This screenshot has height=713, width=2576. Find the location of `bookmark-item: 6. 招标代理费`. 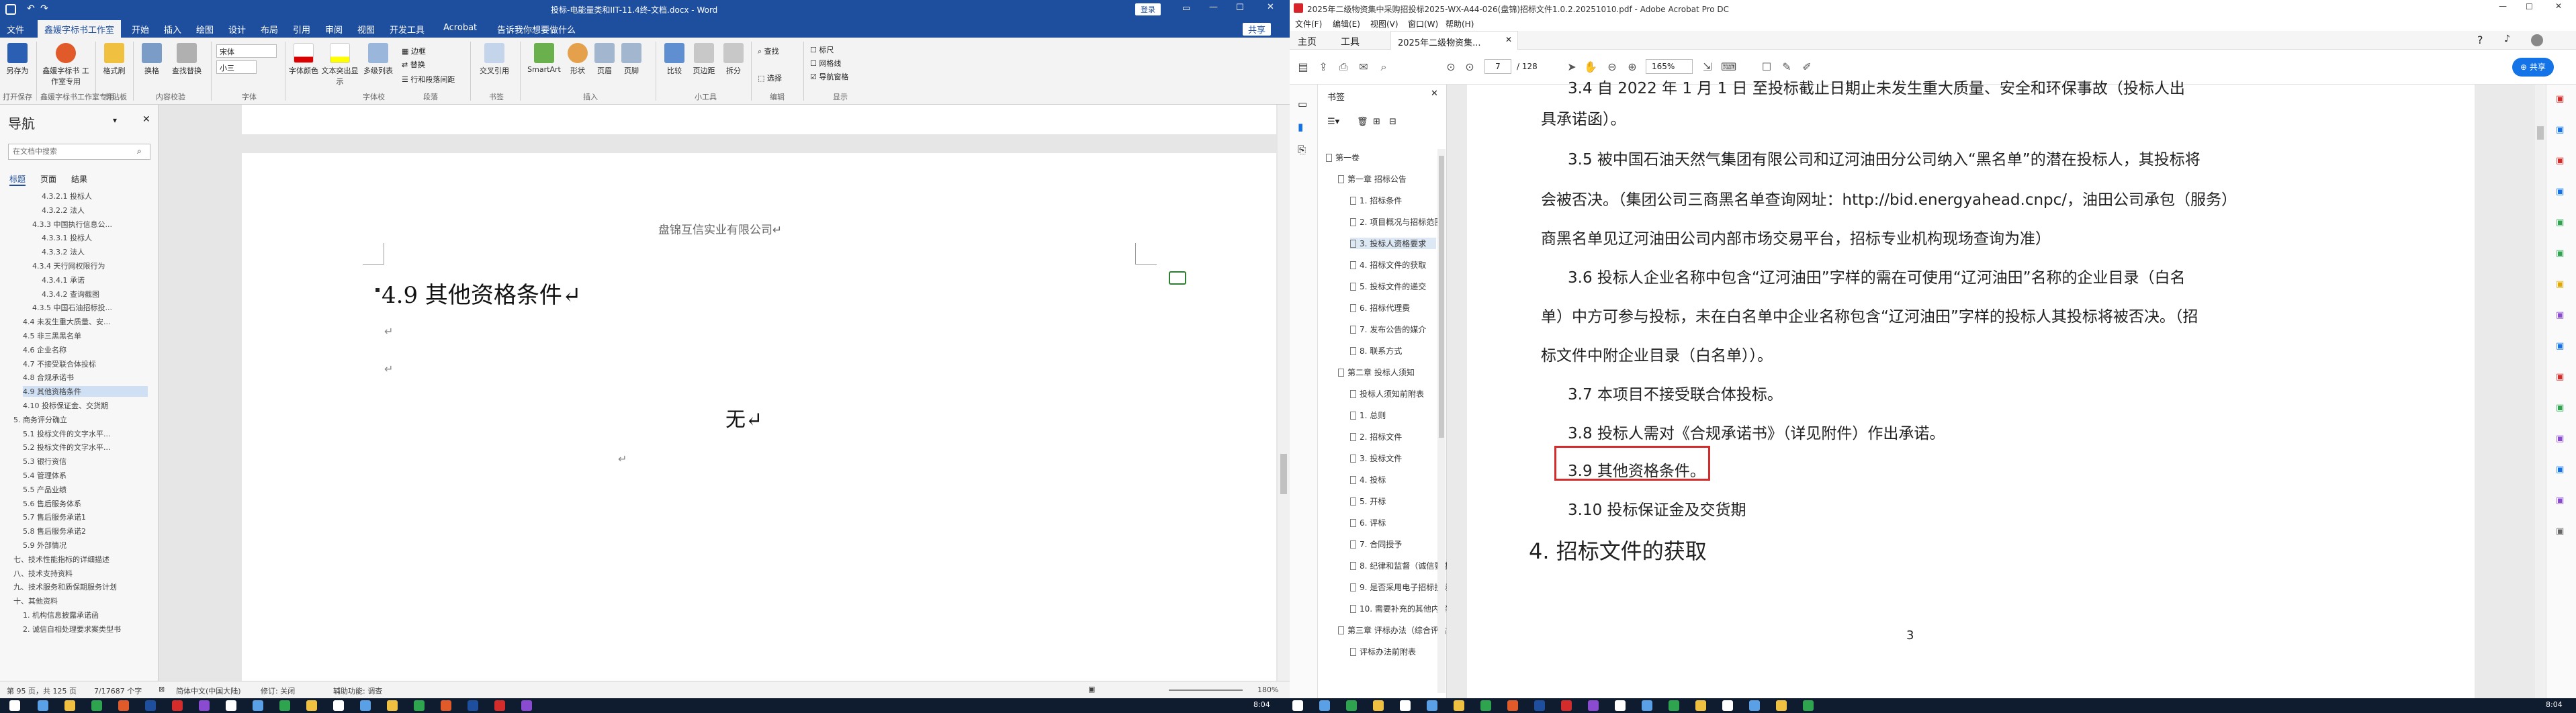

bookmark-item: 6. 招标代理费 is located at coordinates (1393, 308).